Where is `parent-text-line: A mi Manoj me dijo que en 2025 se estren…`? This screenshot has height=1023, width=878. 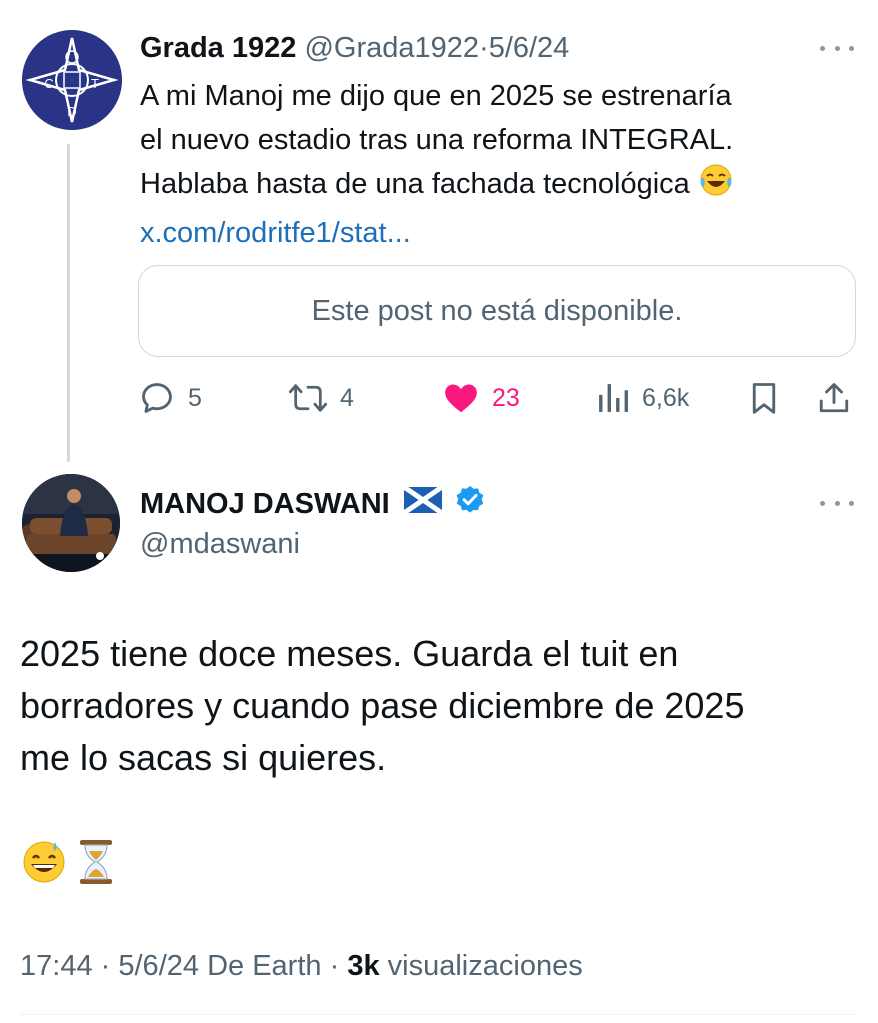
parent-text-line: A mi Manoj me dijo que en 2025 se estren… is located at coordinates (436, 96).